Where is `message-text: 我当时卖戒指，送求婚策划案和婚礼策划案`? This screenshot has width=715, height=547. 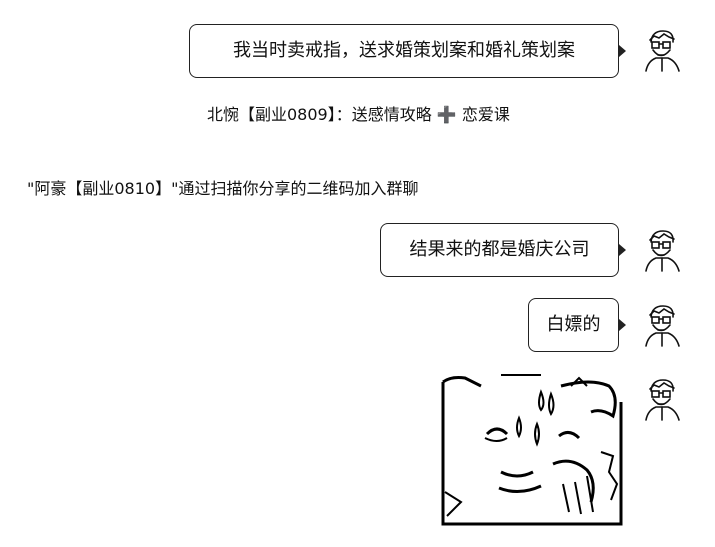
message-text: 我当时卖戒指，送求婚策划案和婚礼策划案 is located at coordinates (404, 50).